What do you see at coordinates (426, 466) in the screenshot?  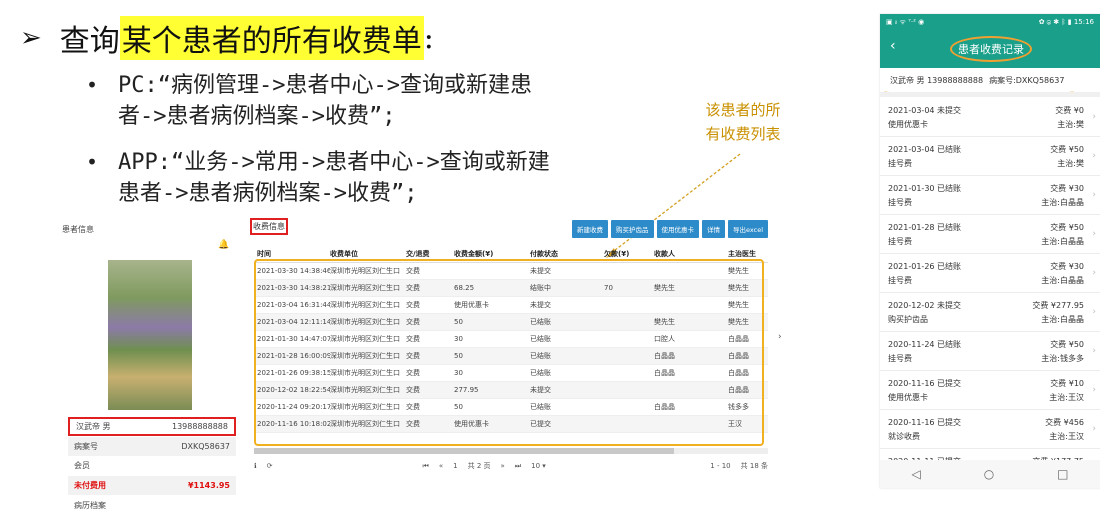 I see `first-page-icon: ⏮` at bounding box center [426, 466].